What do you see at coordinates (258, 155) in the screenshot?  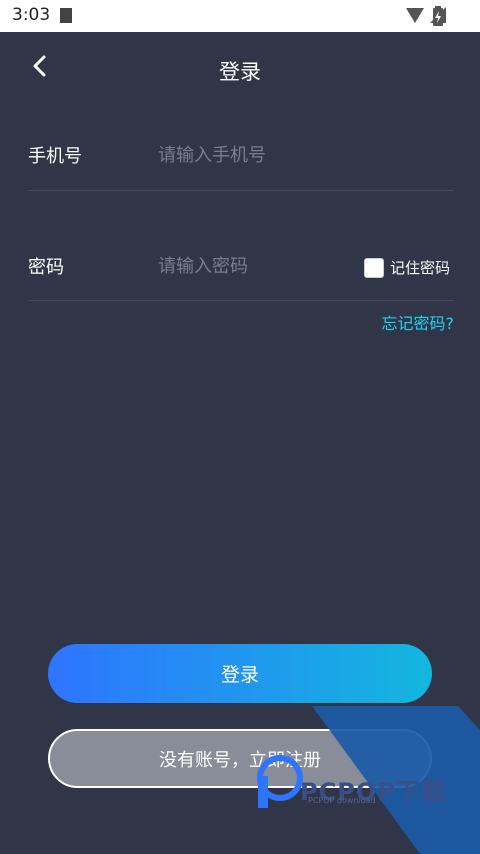 I see `phone-input` at bounding box center [258, 155].